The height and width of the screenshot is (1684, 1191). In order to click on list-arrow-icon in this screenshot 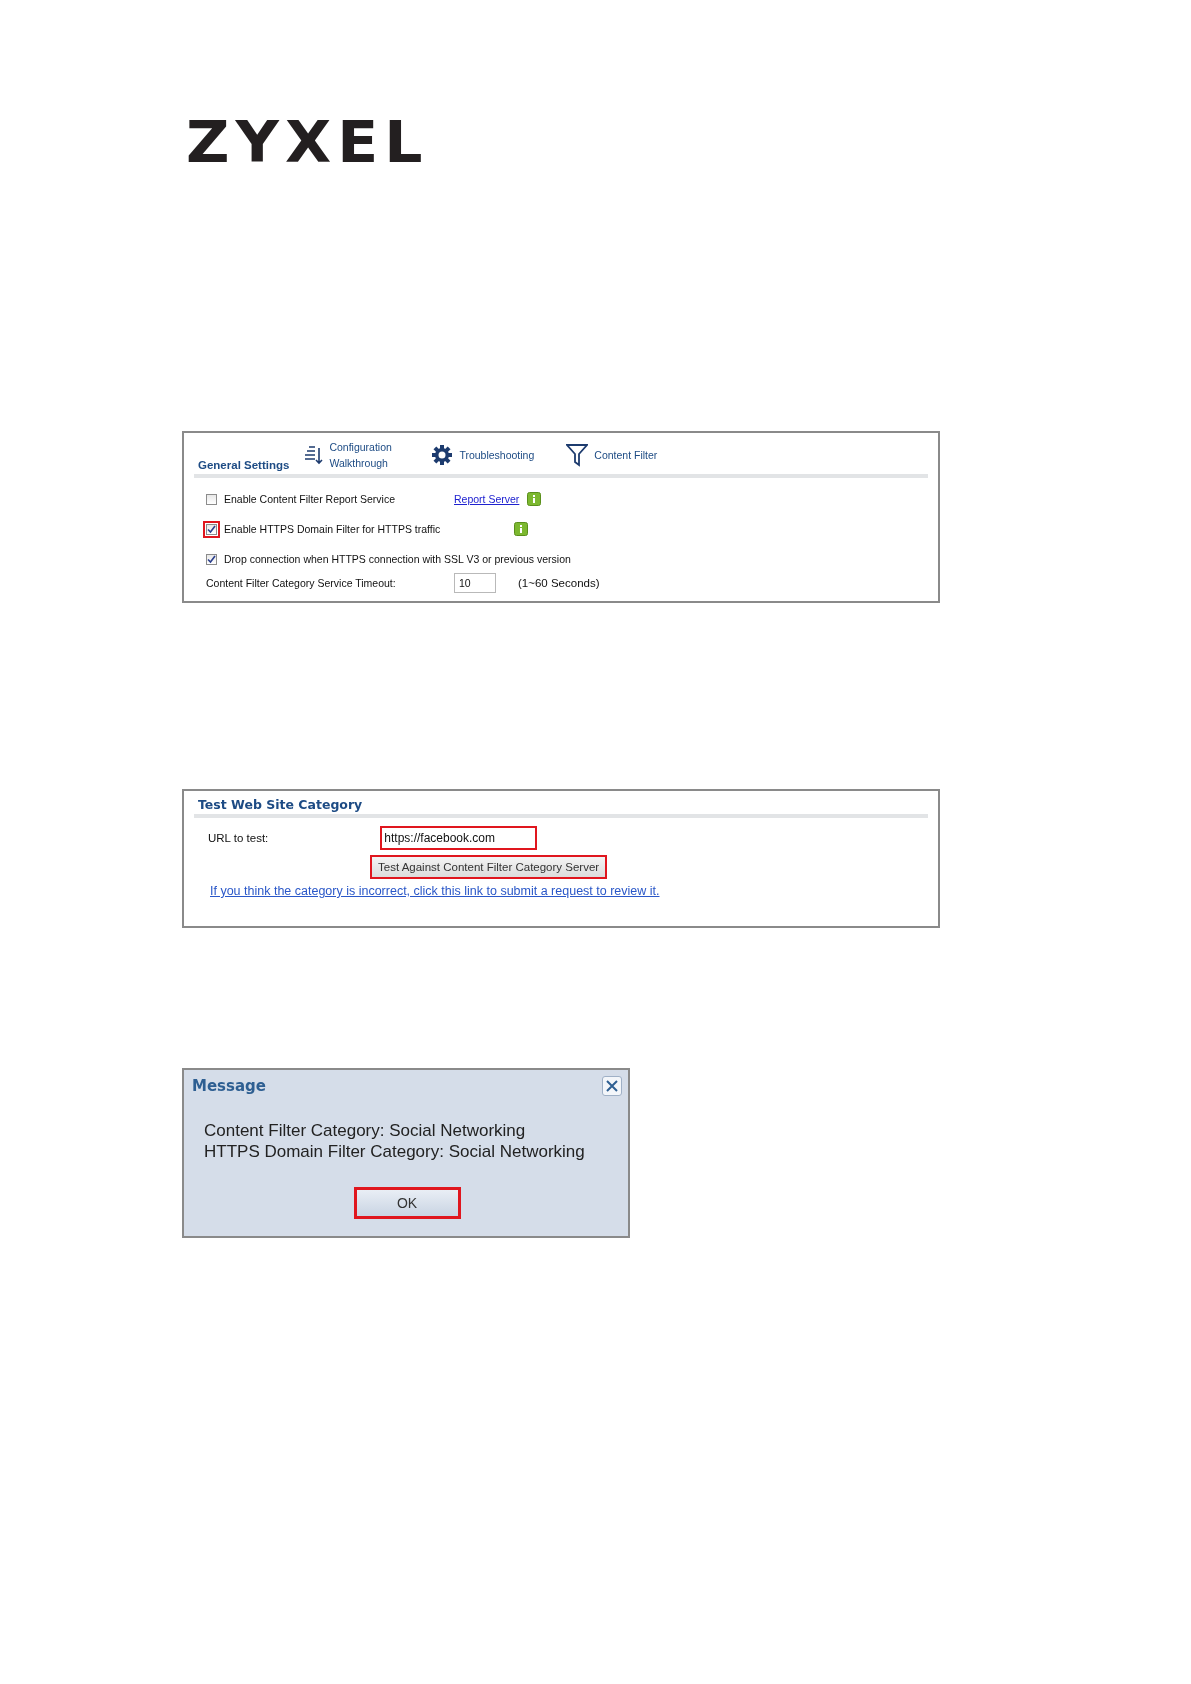, I will do `click(313, 455)`.